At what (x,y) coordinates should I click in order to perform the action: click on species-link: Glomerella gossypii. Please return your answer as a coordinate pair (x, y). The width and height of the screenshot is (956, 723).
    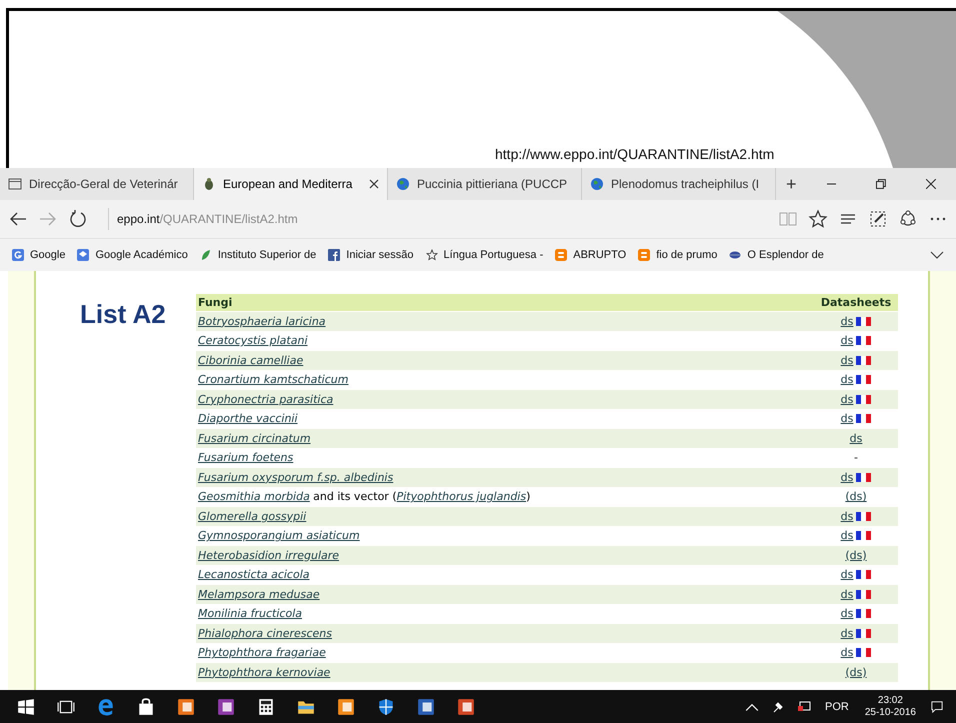
    Looking at the image, I should click on (252, 516).